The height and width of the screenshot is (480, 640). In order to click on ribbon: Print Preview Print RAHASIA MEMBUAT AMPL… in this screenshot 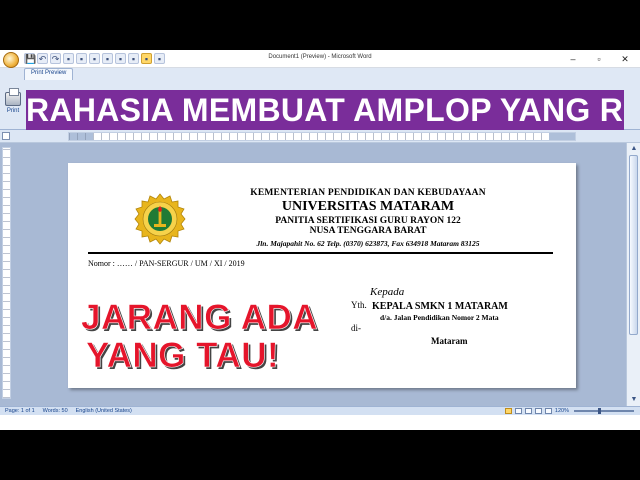, I will do `click(320, 99)`.